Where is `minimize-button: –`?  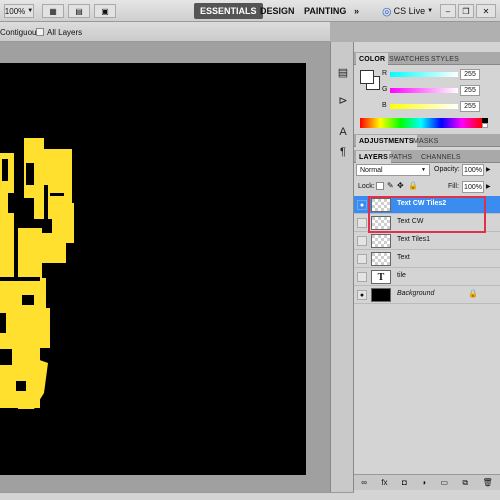
minimize-button: – is located at coordinates (448, 11).